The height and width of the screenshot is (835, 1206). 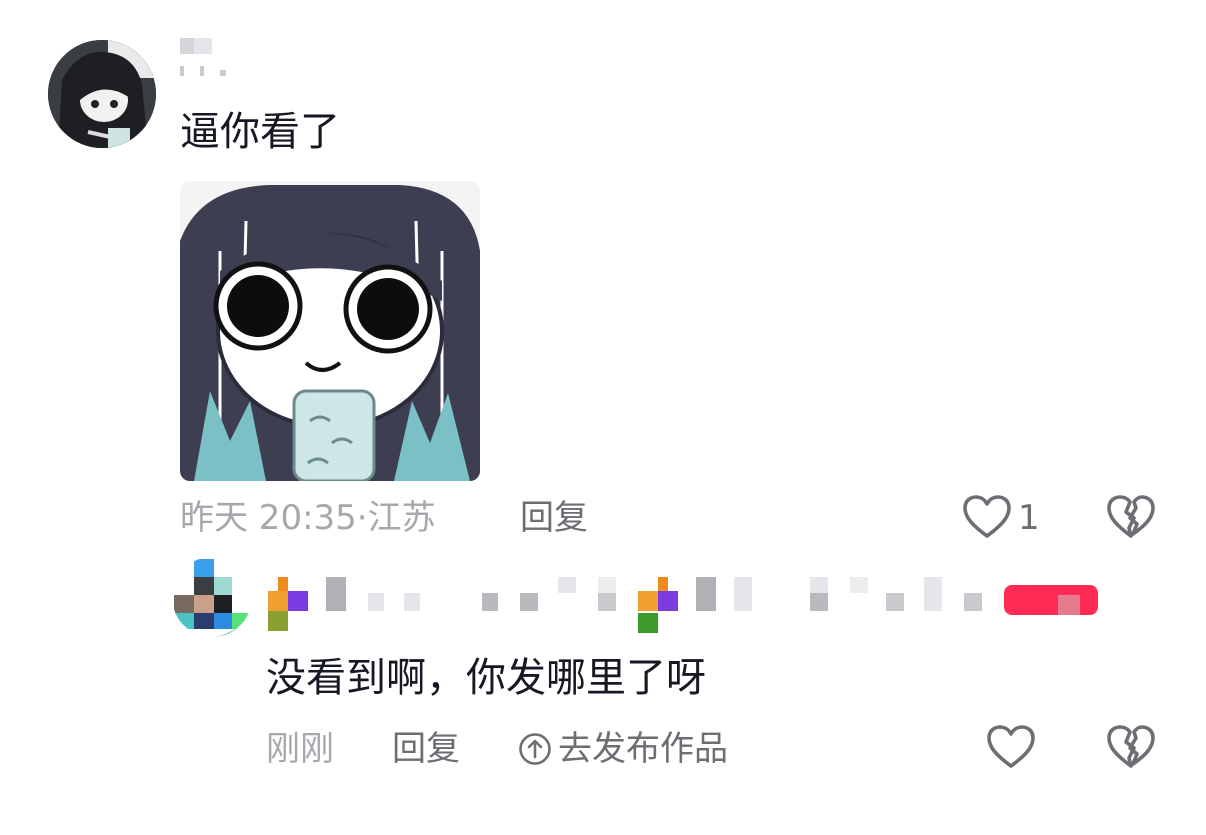 I want to click on publish-works-label: 去发布作品, so click(x=643, y=749).